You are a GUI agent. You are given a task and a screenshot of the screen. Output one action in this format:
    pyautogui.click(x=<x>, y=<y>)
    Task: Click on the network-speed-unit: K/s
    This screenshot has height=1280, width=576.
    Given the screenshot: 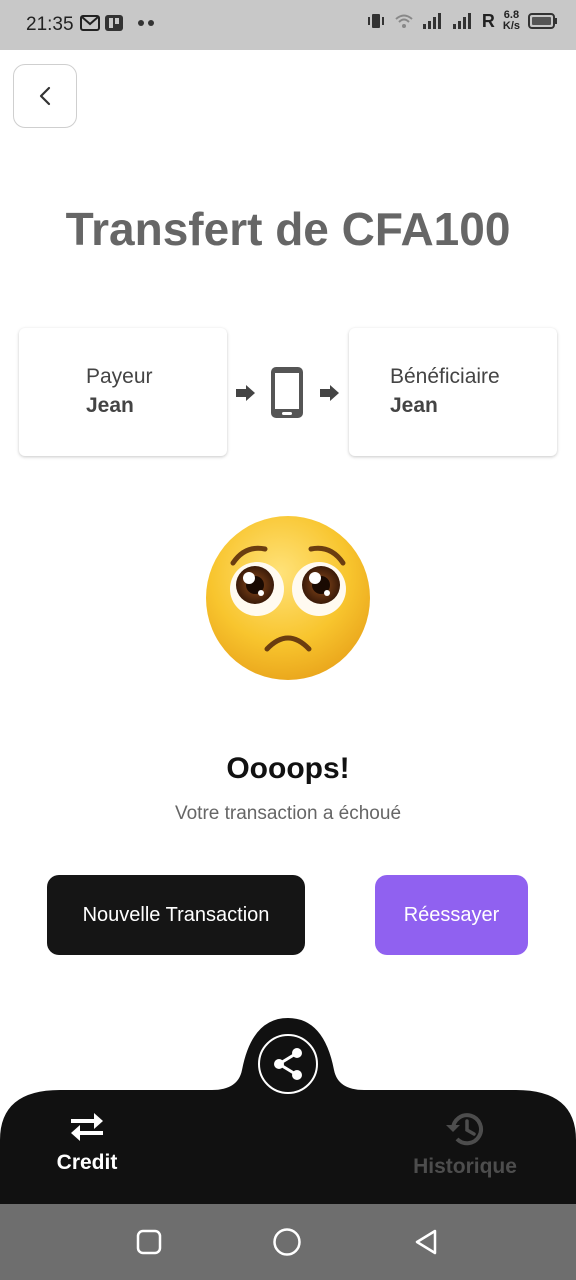 What is the action you would take?
    pyautogui.click(x=511, y=26)
    